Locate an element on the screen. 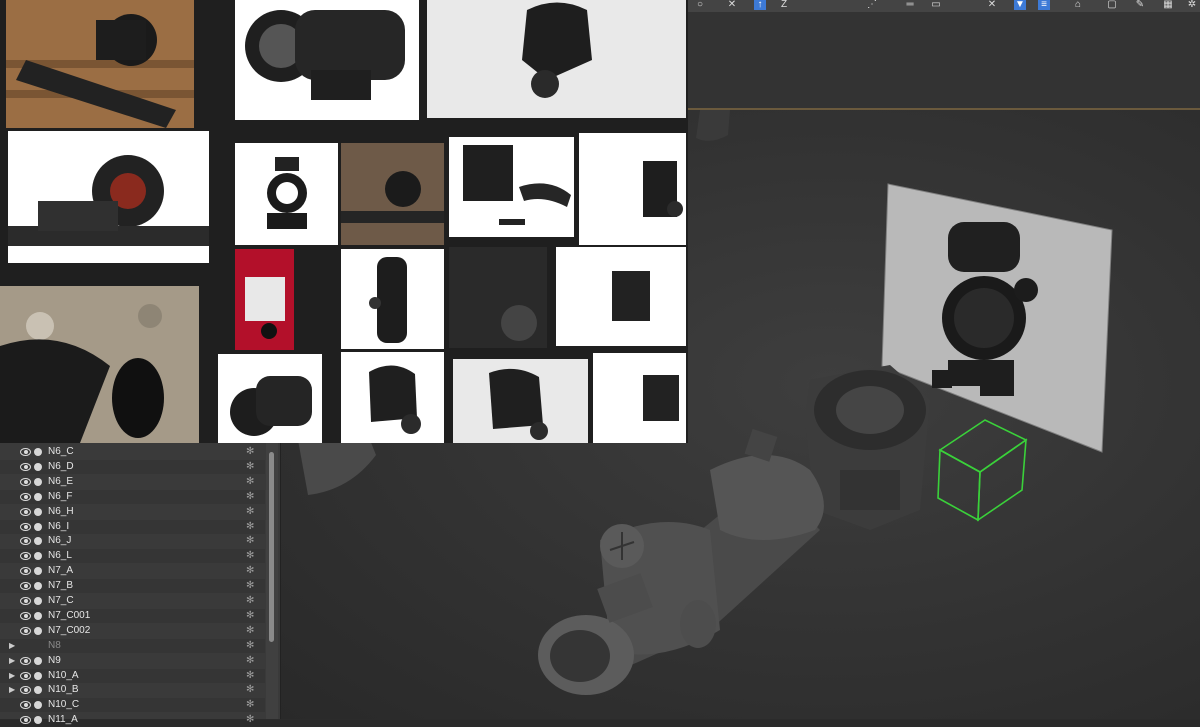 The width and height of the screenshot is (1200, 727). schematic-icon: ≡ is located at coordinates (1044, 5).